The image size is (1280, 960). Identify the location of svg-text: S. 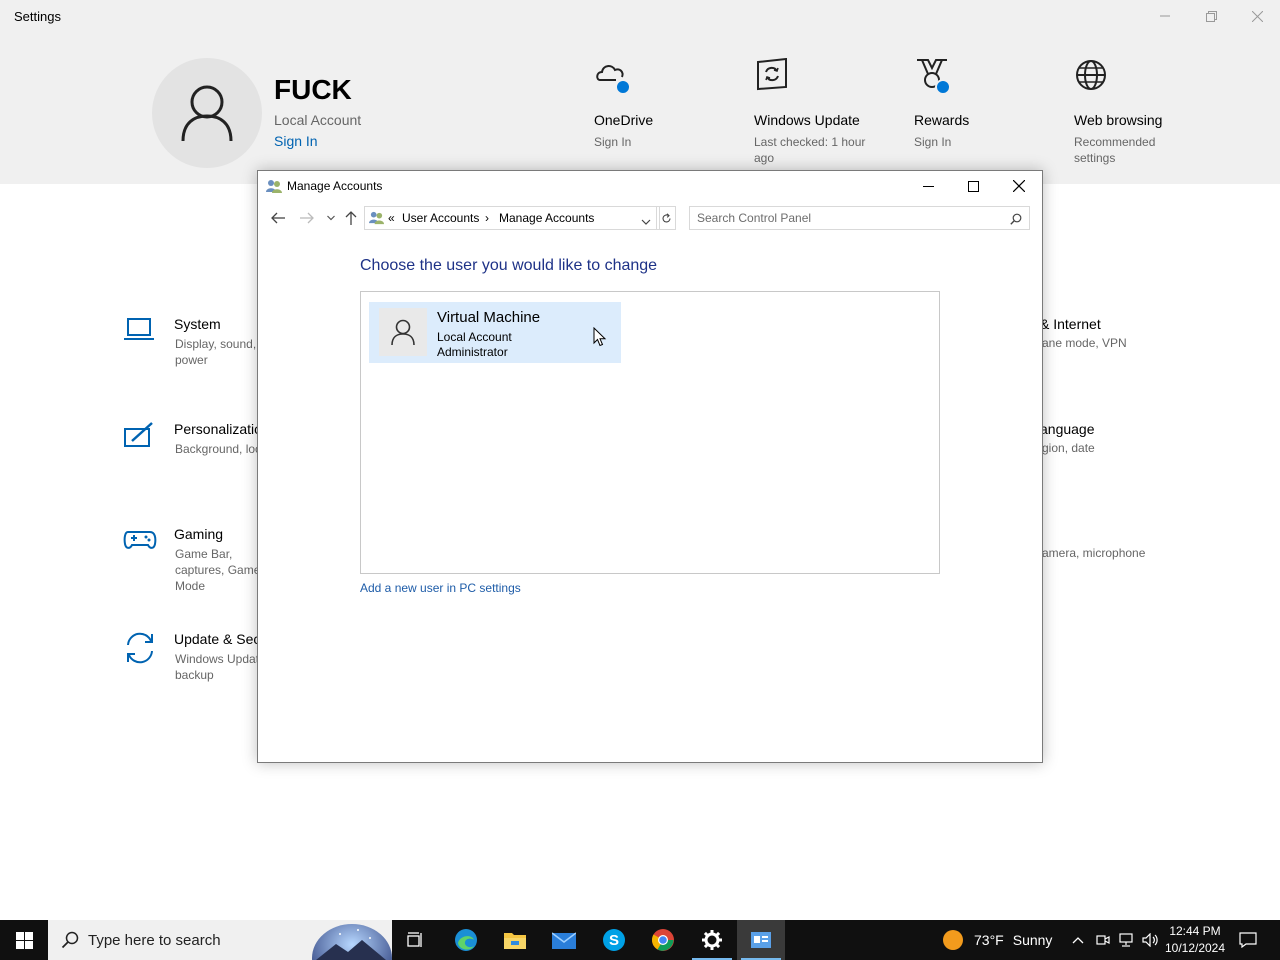
(614, 940).